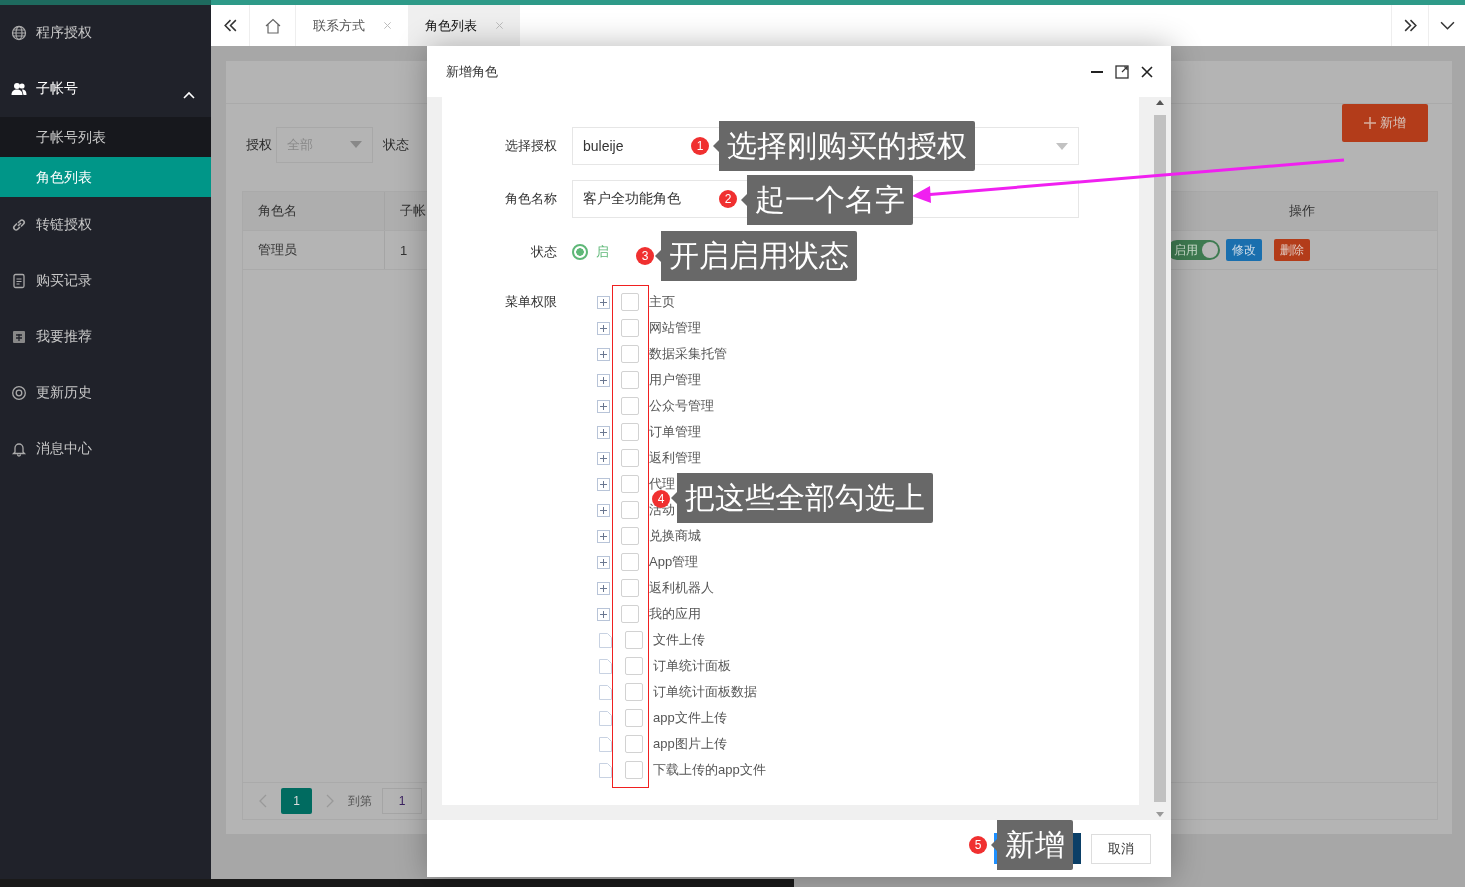 This screenshot has width=1465, height=887. What do you see at coordinates (1385, 122) in the screenshot?
I see `add-button: 新增` at bounding box center [1385, 122].